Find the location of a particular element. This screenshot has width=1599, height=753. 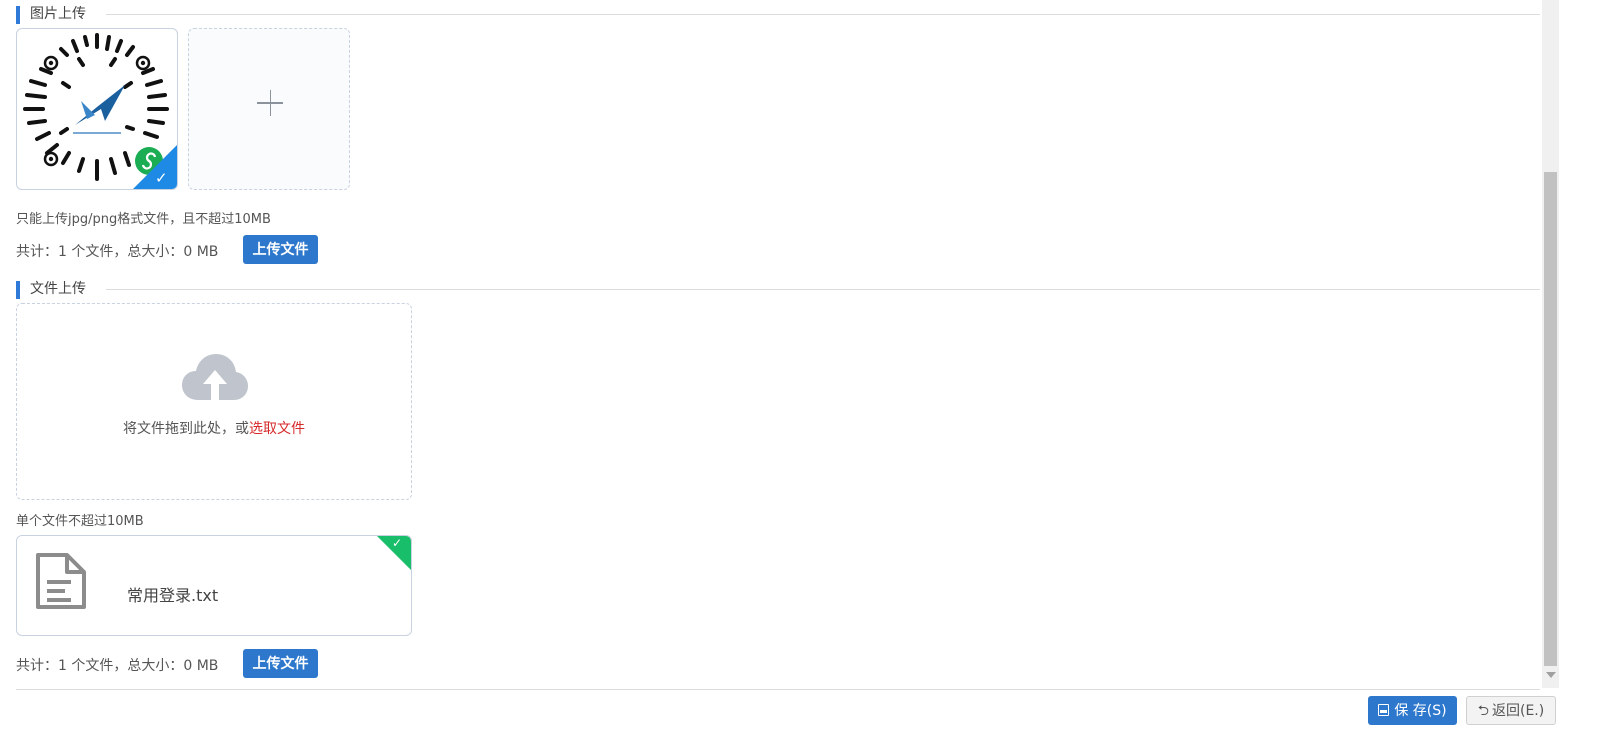

select-file-link: 选取文件 is located at coordinates (277, 429).